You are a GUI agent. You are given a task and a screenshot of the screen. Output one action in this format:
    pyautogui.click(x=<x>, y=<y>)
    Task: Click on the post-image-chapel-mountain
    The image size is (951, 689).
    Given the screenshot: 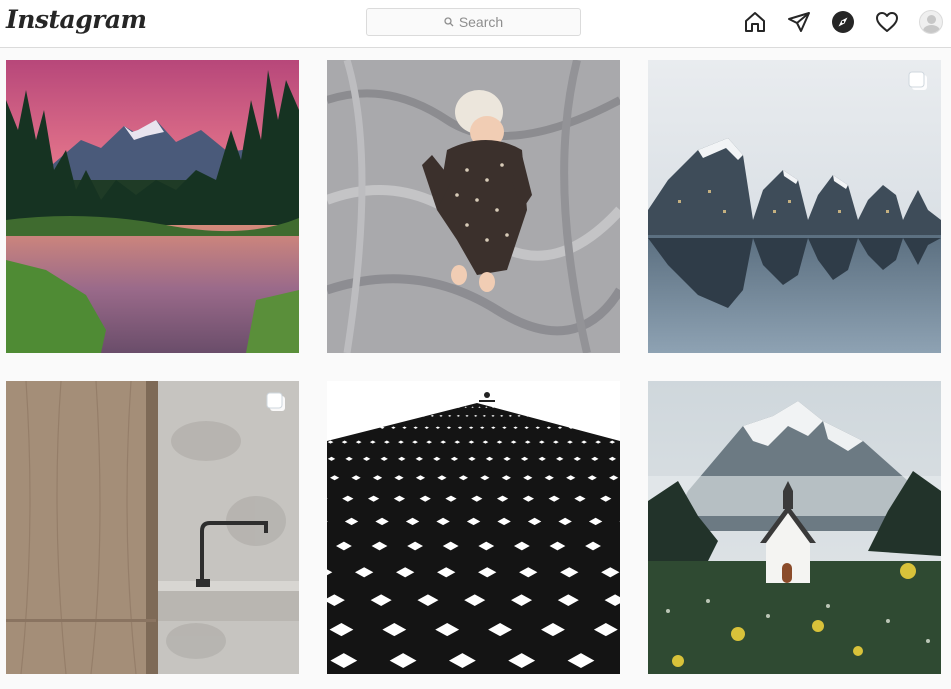 What is the action you would take?
    pyautogui.click(x=794, y=527)
    